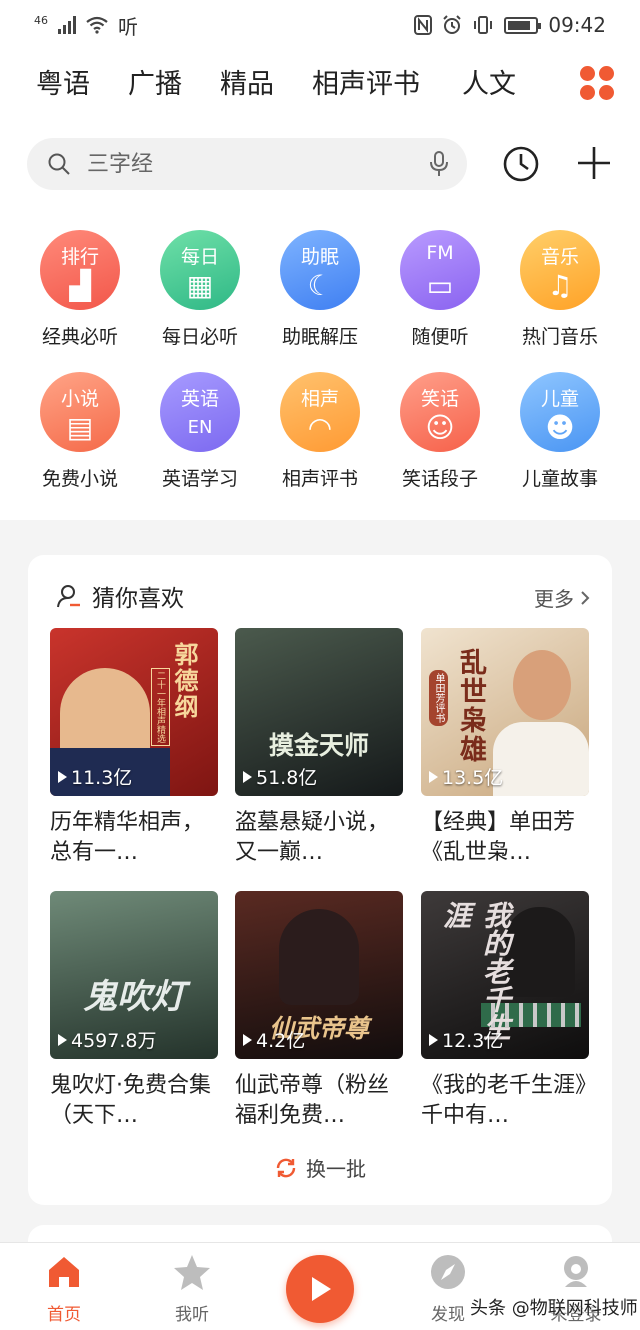 The image size is (640, 1330). I want to click on entry-music: 音乐 ♫ 热门音乐, so click(560, 289).